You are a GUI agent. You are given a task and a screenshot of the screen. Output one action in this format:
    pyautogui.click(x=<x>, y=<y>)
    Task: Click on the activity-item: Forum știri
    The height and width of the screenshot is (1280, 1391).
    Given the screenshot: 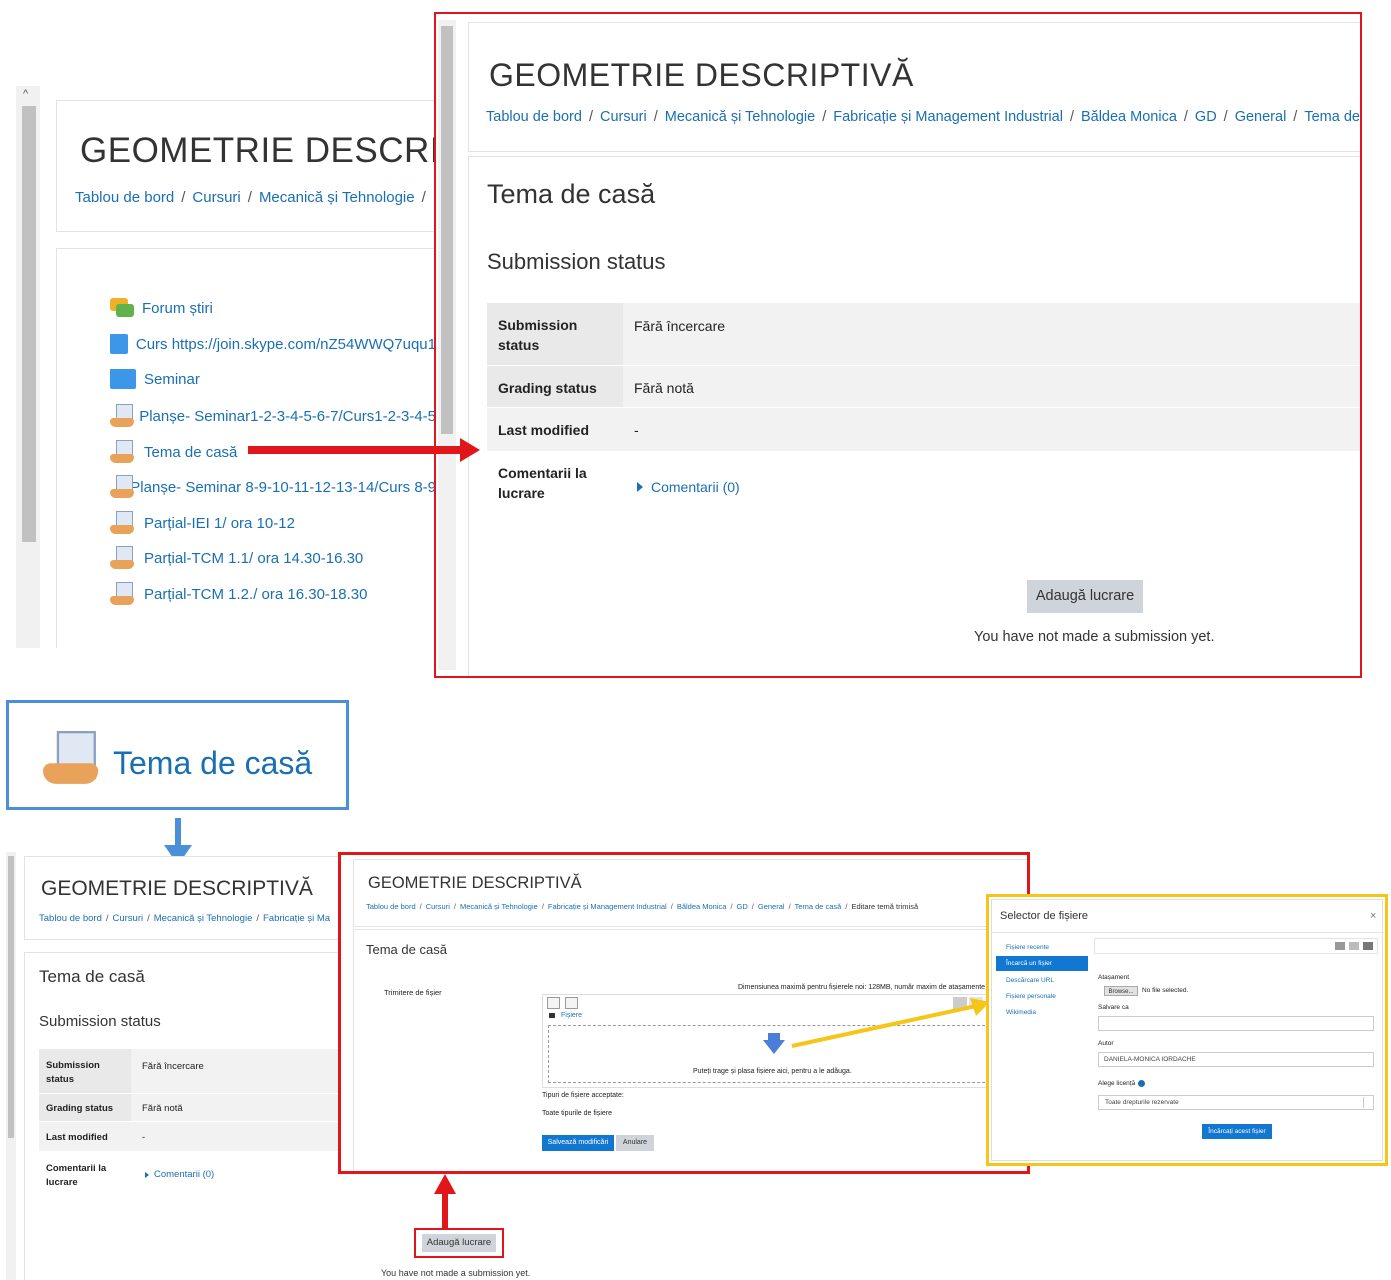 What is the action you would take?
    pyautogui.click(x=273, y=308)
    